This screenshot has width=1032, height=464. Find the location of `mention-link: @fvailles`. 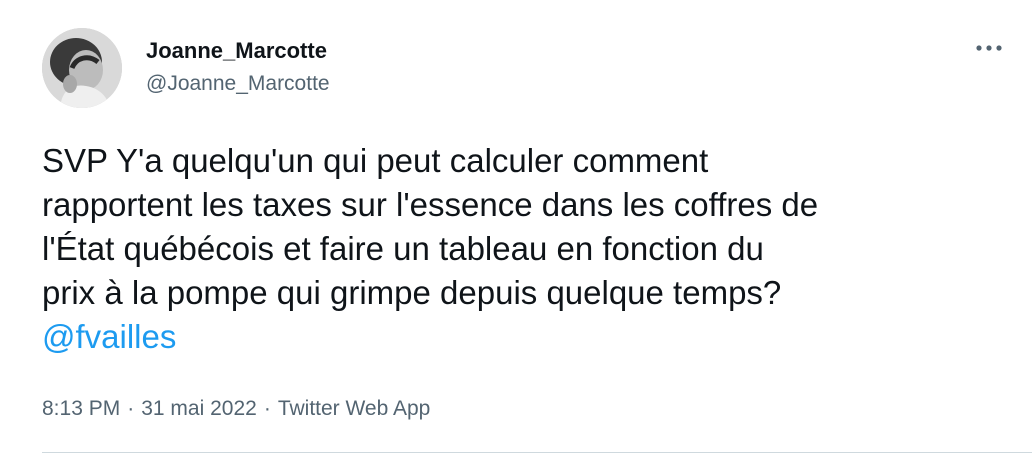

mention-link: @fvailles is located at coordinates (109, 336).